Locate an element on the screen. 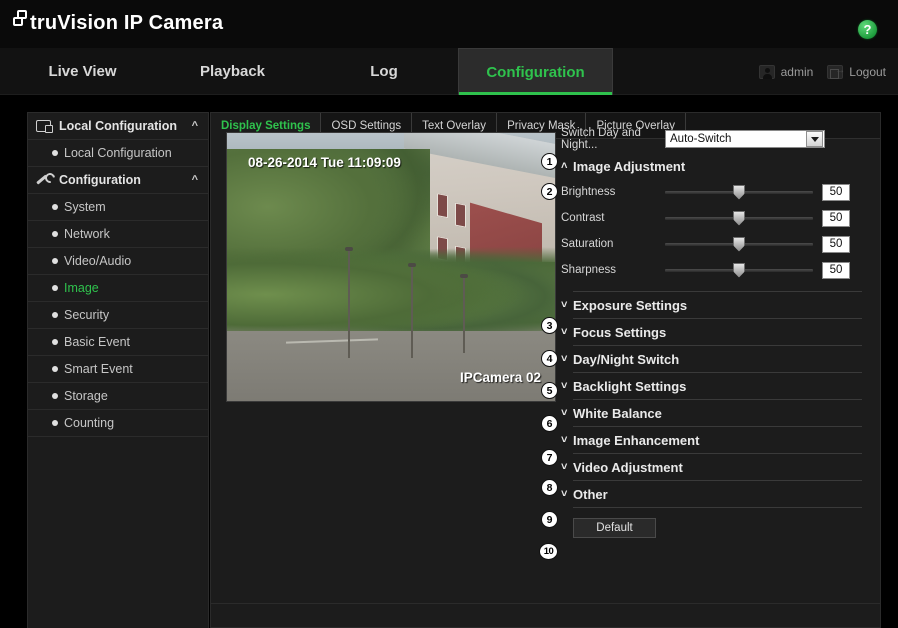  section-day-night-switch-title: Day/Night Switch is located at coordinates (626, 359).